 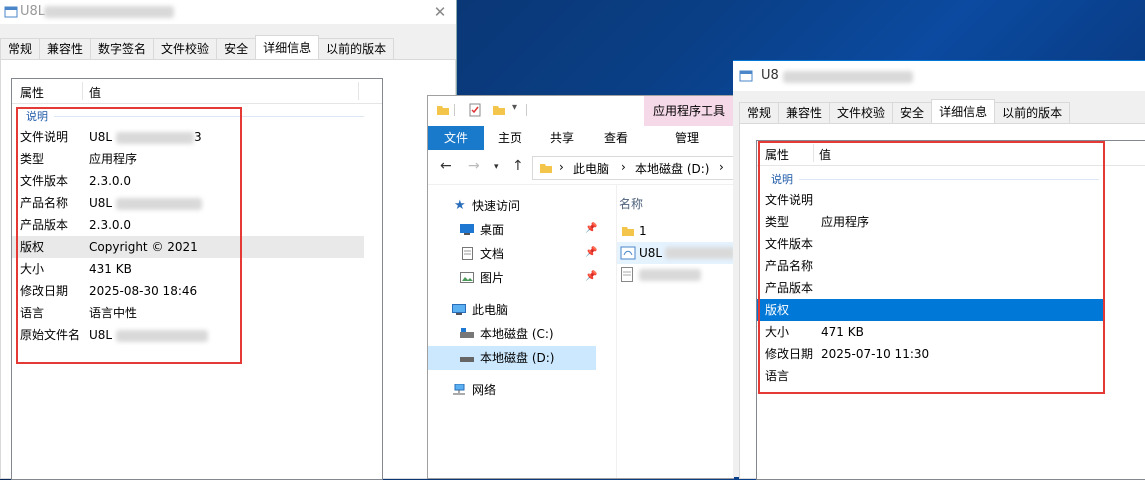 What do you see at coordinates (33, 11) in the screenshot?
I see `left-window-title: U8L` at bounding box center [33, 11].